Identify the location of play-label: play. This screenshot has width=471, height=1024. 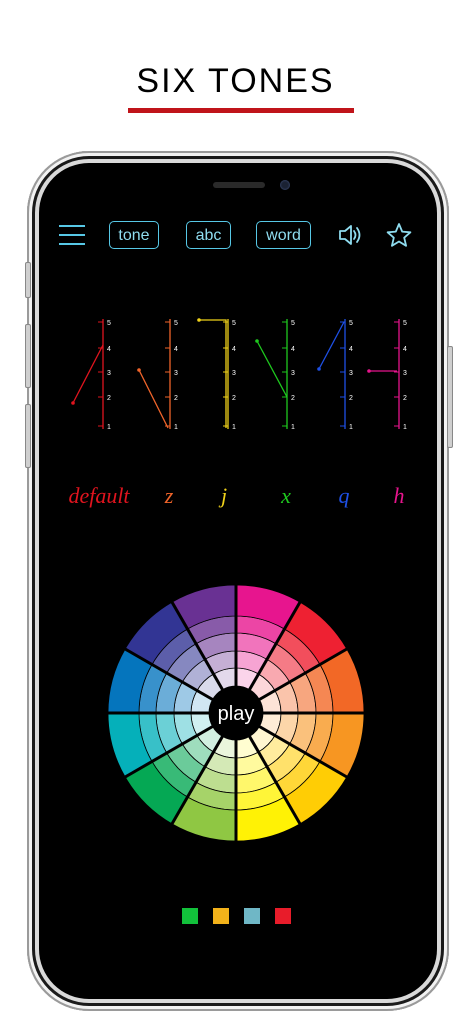
(236, 714).